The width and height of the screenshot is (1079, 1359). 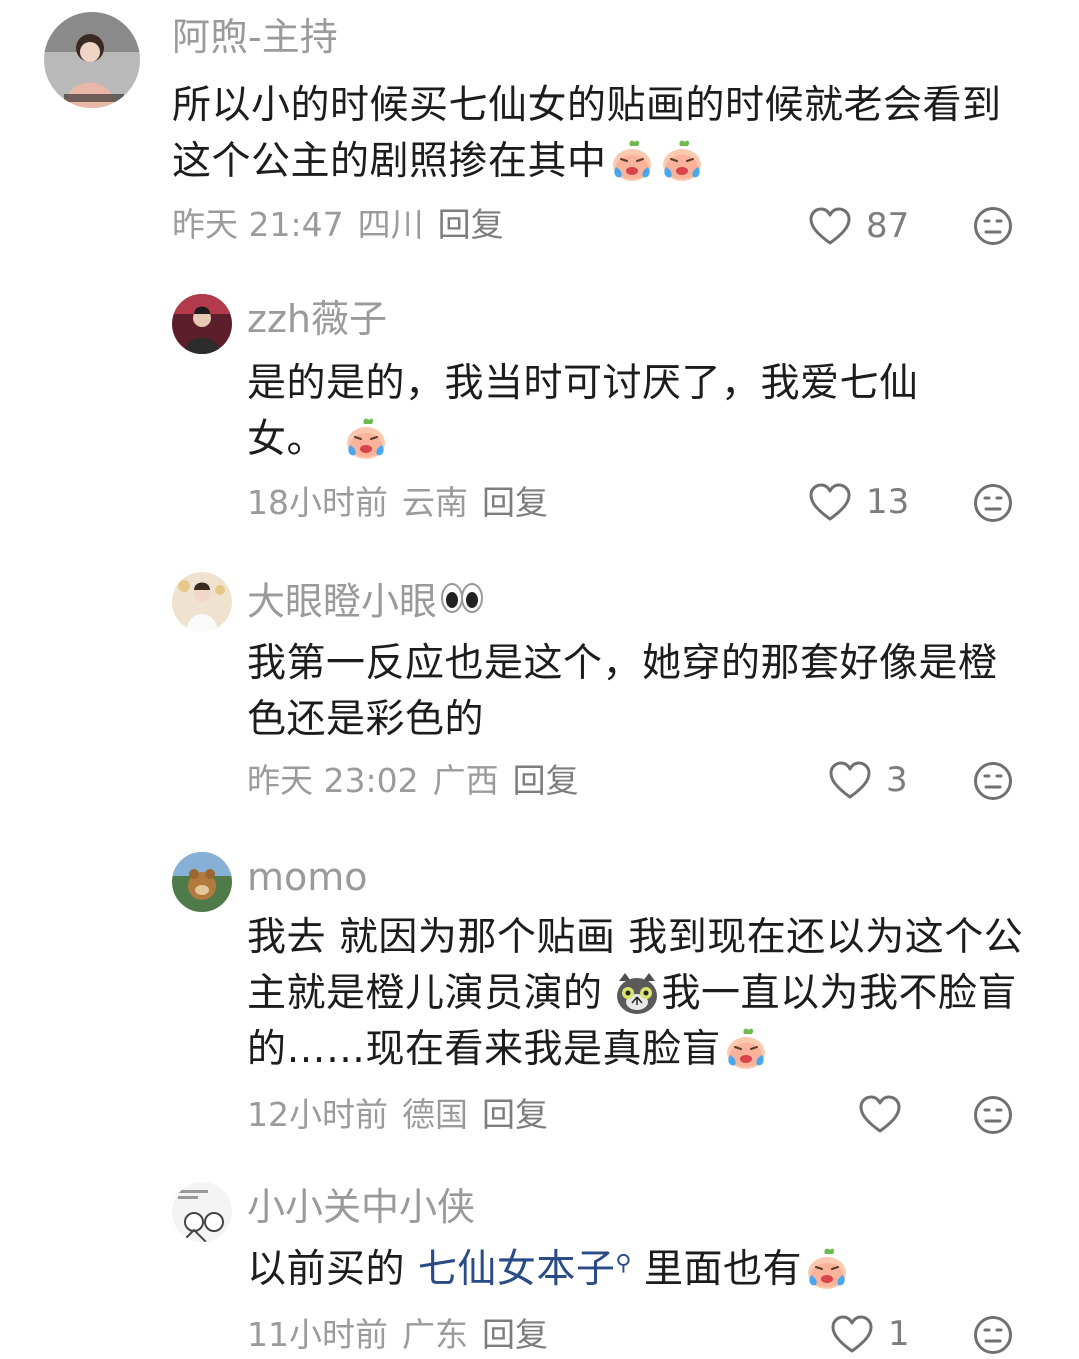 What do you see at coordinates (465, 780) in the screenshot?
I see `comment-region: 广西` at bounding box center [465, 780].